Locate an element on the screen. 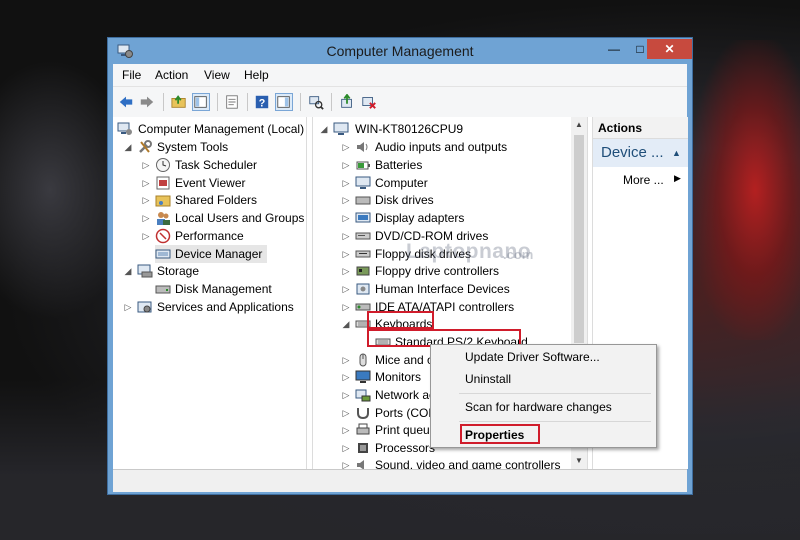 This screenshot has height=540, width=800. up-folder-icon is located at coordinates (179, 102).